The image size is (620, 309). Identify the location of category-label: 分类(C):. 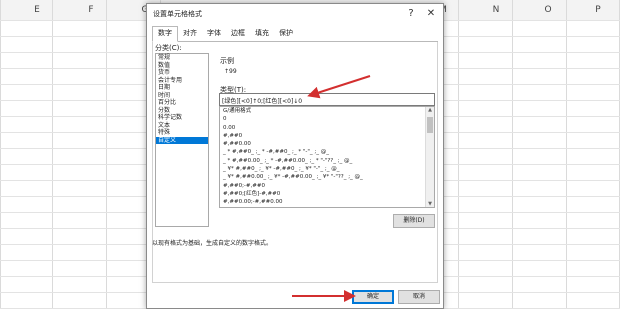
(168, 48).